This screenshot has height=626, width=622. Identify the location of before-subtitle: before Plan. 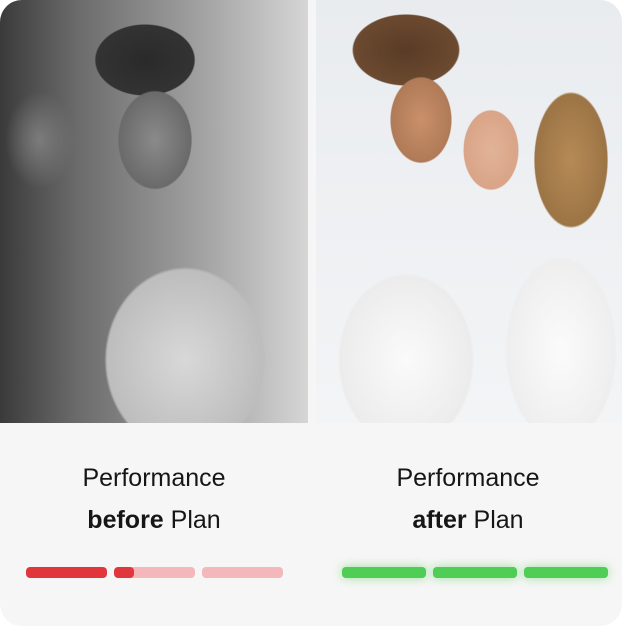
(154, 520).